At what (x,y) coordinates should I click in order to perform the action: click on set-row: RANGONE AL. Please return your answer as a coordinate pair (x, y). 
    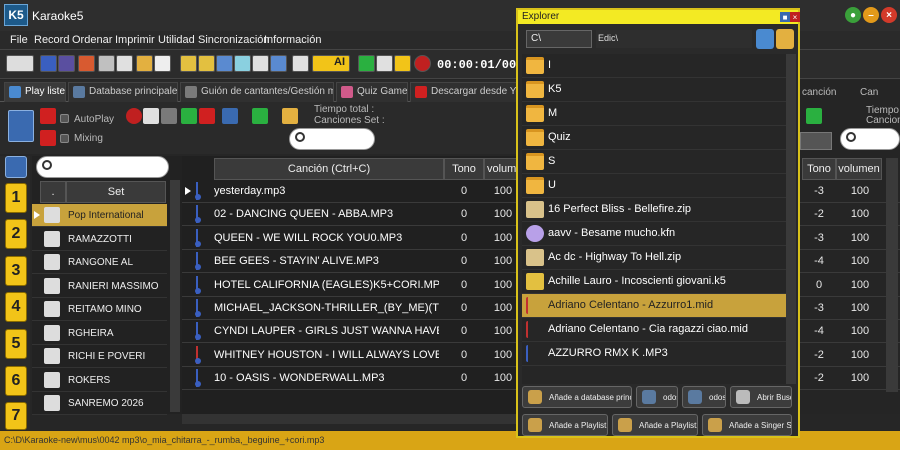
    Looking at the image, I should click on (99, 262).